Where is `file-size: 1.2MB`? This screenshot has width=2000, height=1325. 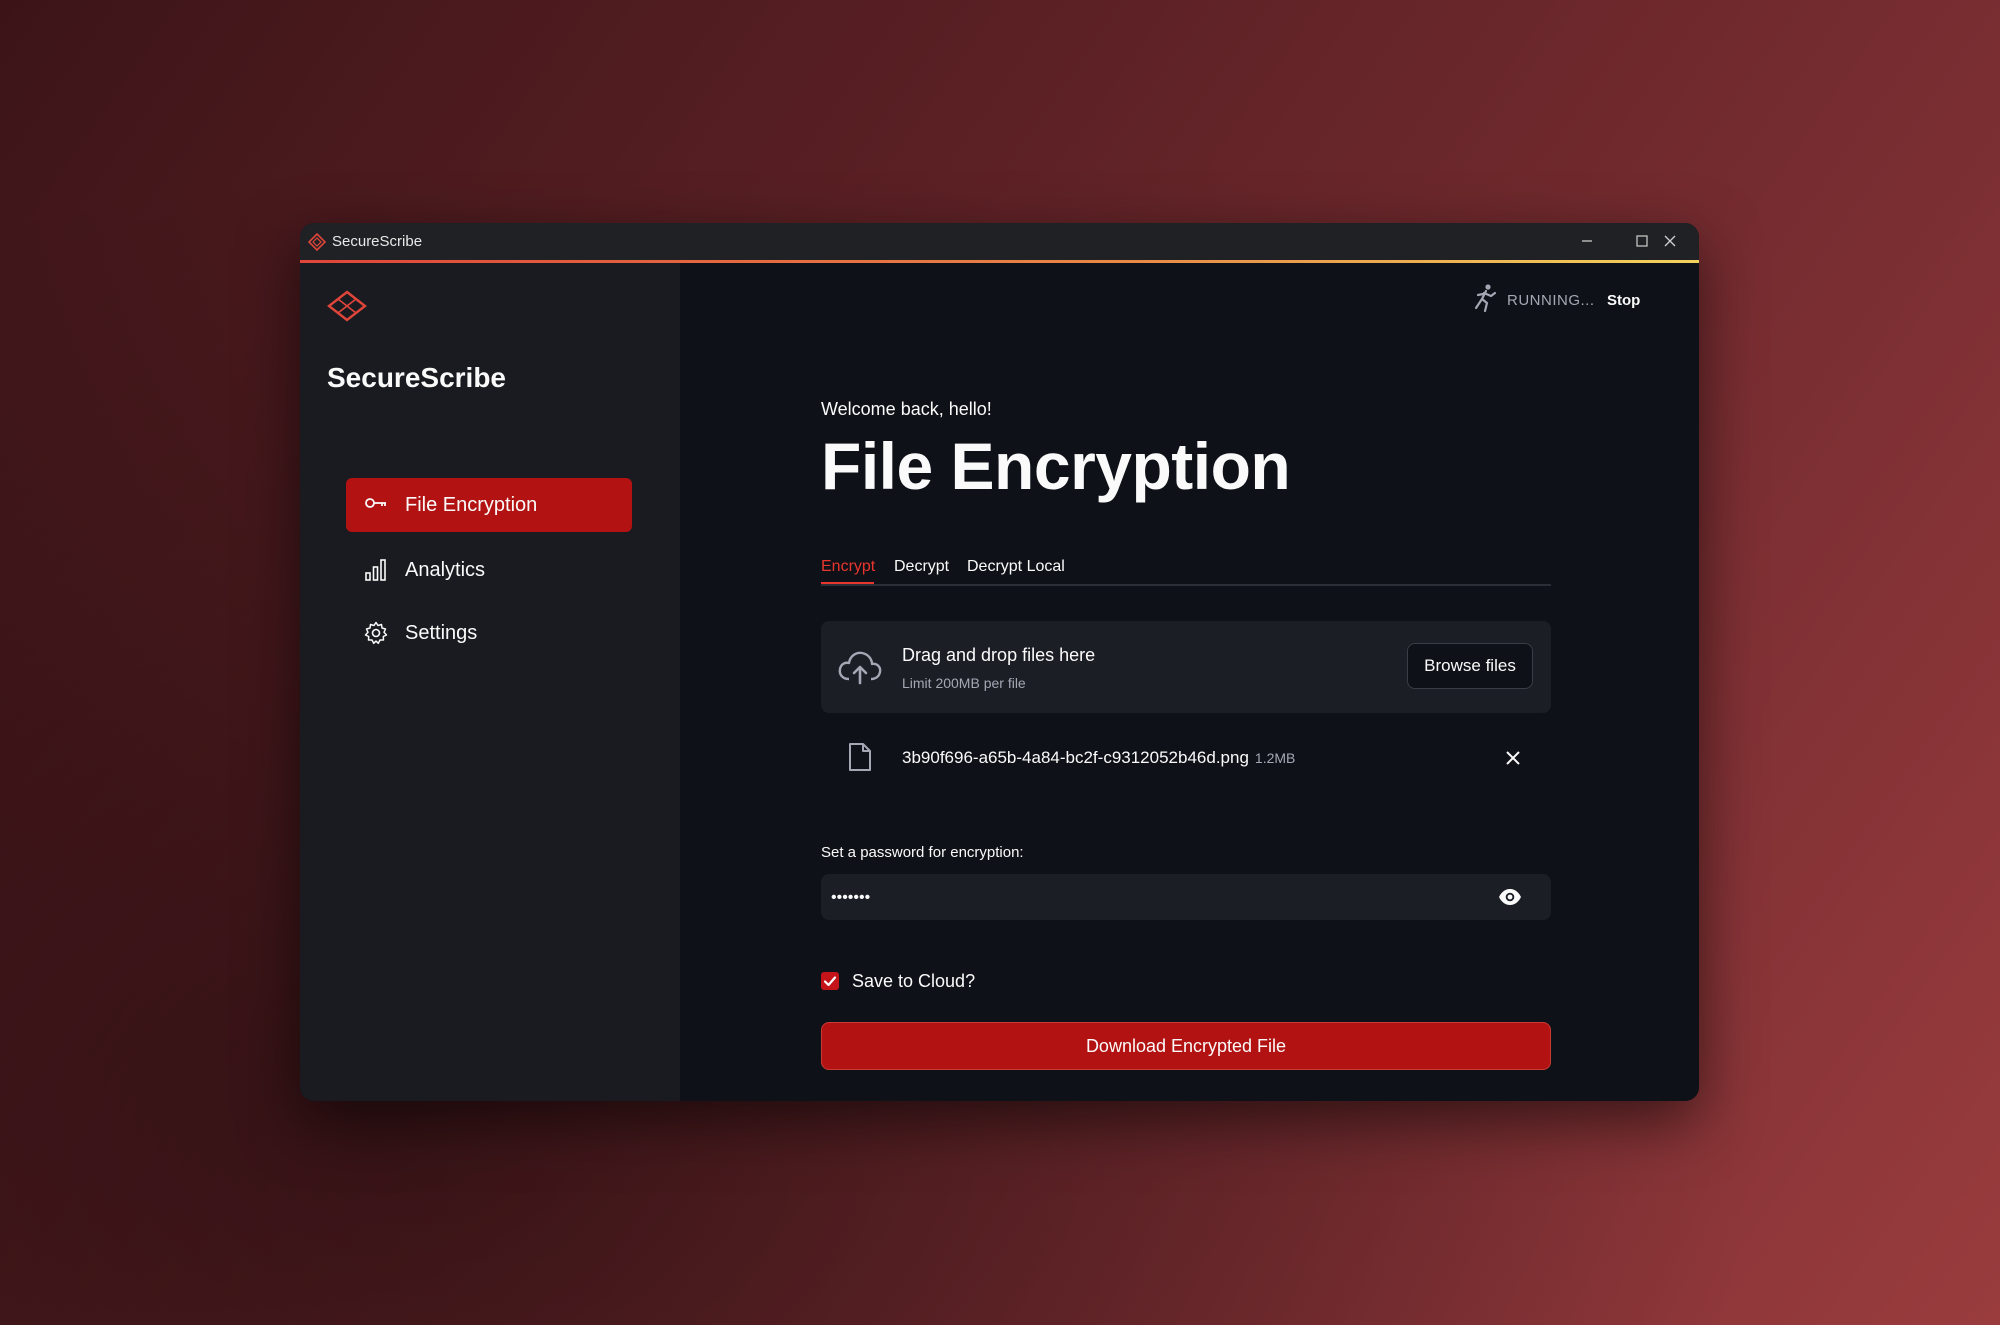
file-size: 1.2MB is located at coordinates (1275, 758).